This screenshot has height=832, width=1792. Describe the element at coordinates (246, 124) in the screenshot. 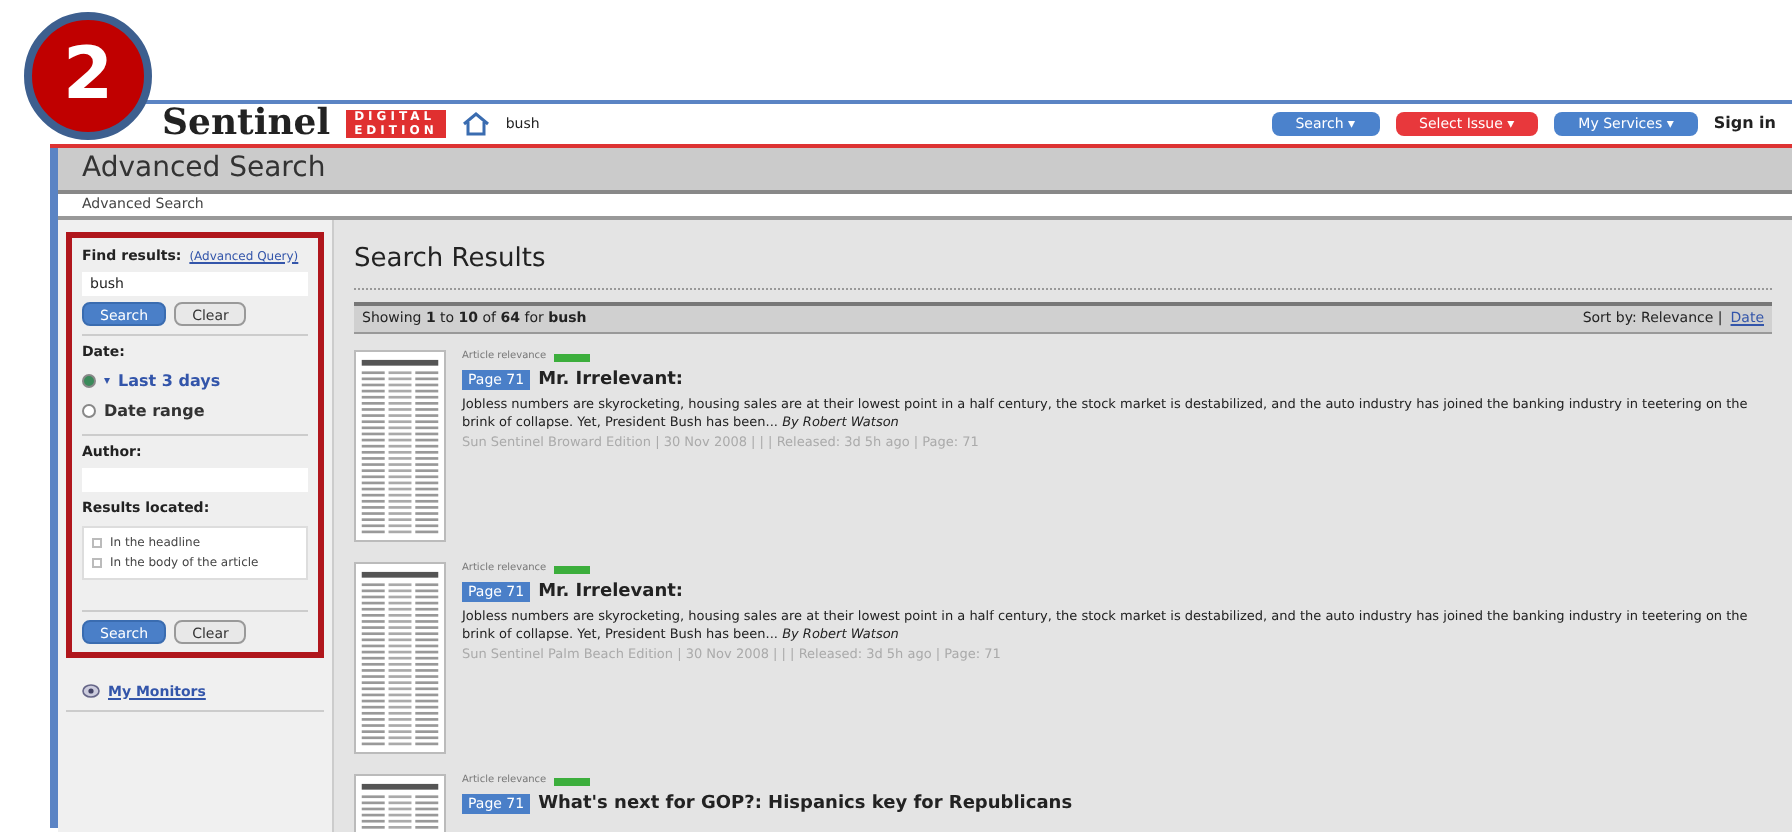

I see `logo-text: Sentinel` at that location.